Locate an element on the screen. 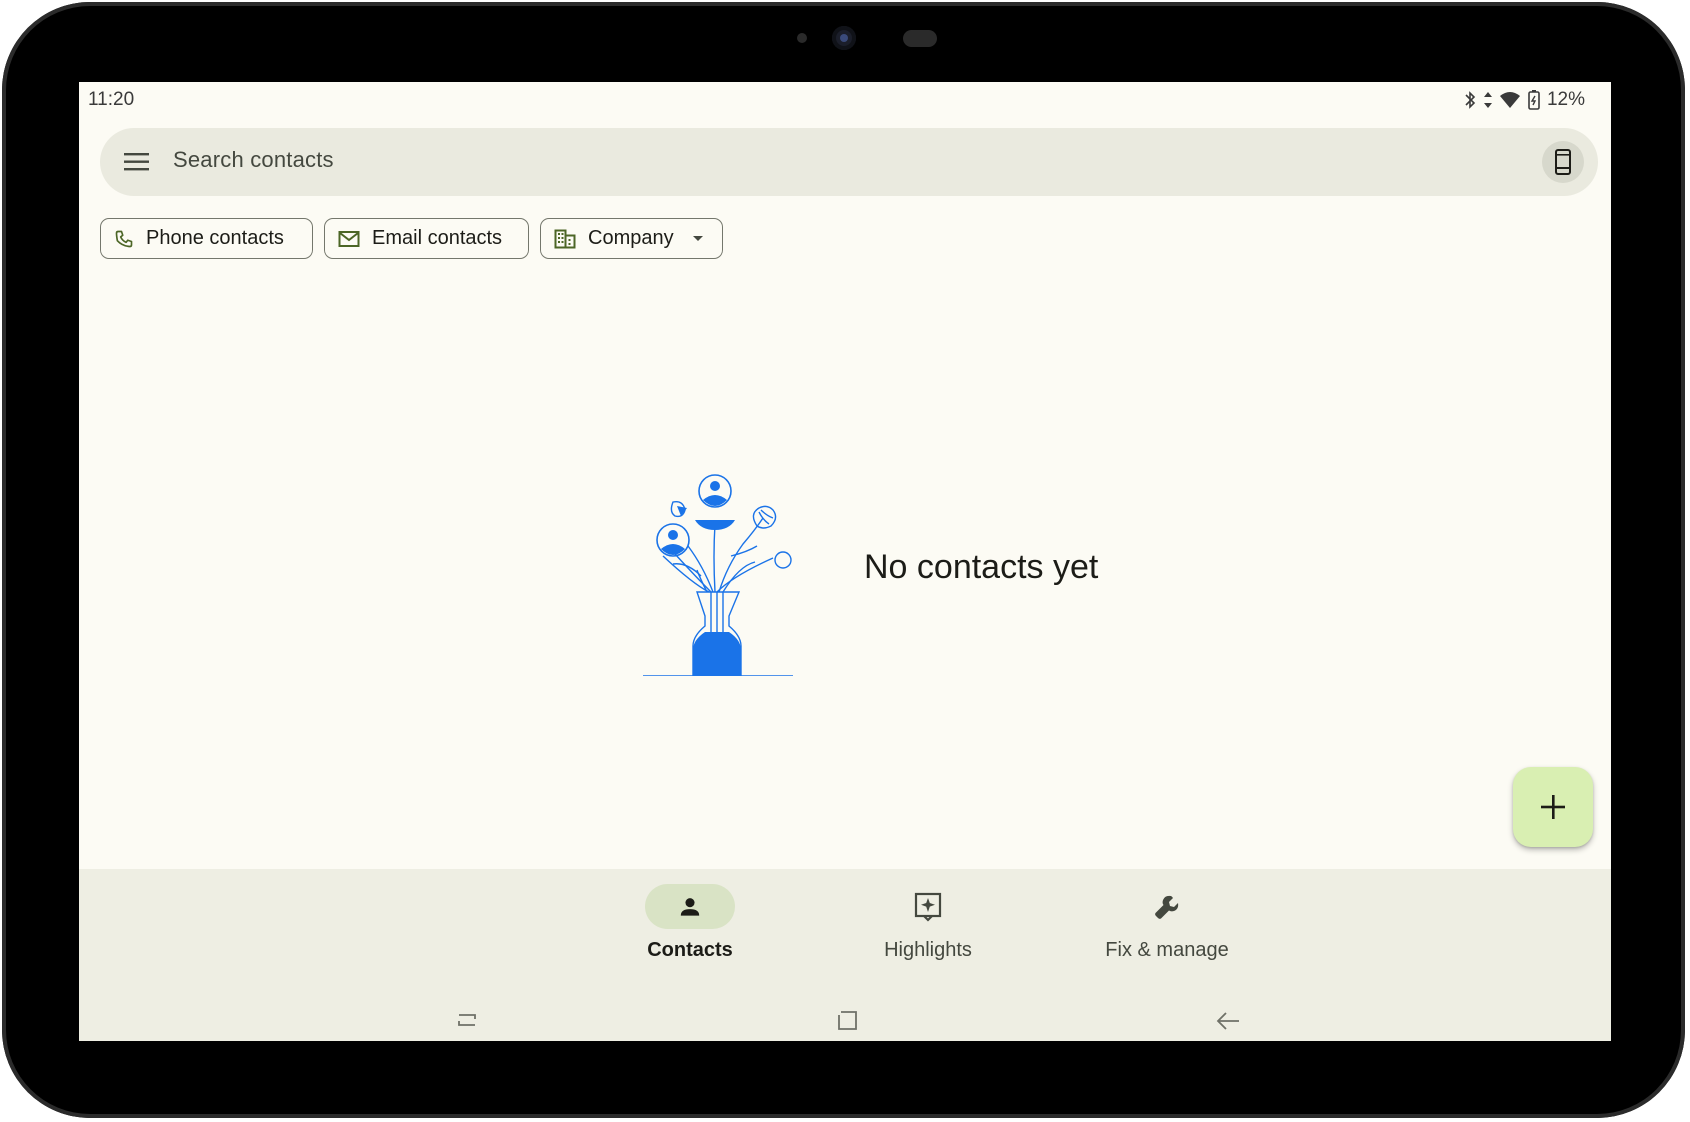 The height and width of the screenshot is (1122, 1690). phone-device-icon is located at coordinates (1563, 162).